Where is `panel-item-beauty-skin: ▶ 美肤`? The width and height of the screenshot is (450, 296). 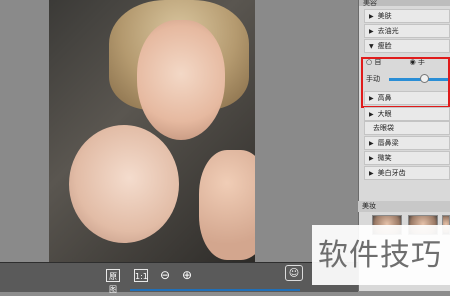
panel-item-beauty-skin: ▶ 美肤 is located at coordinates (407, 16).